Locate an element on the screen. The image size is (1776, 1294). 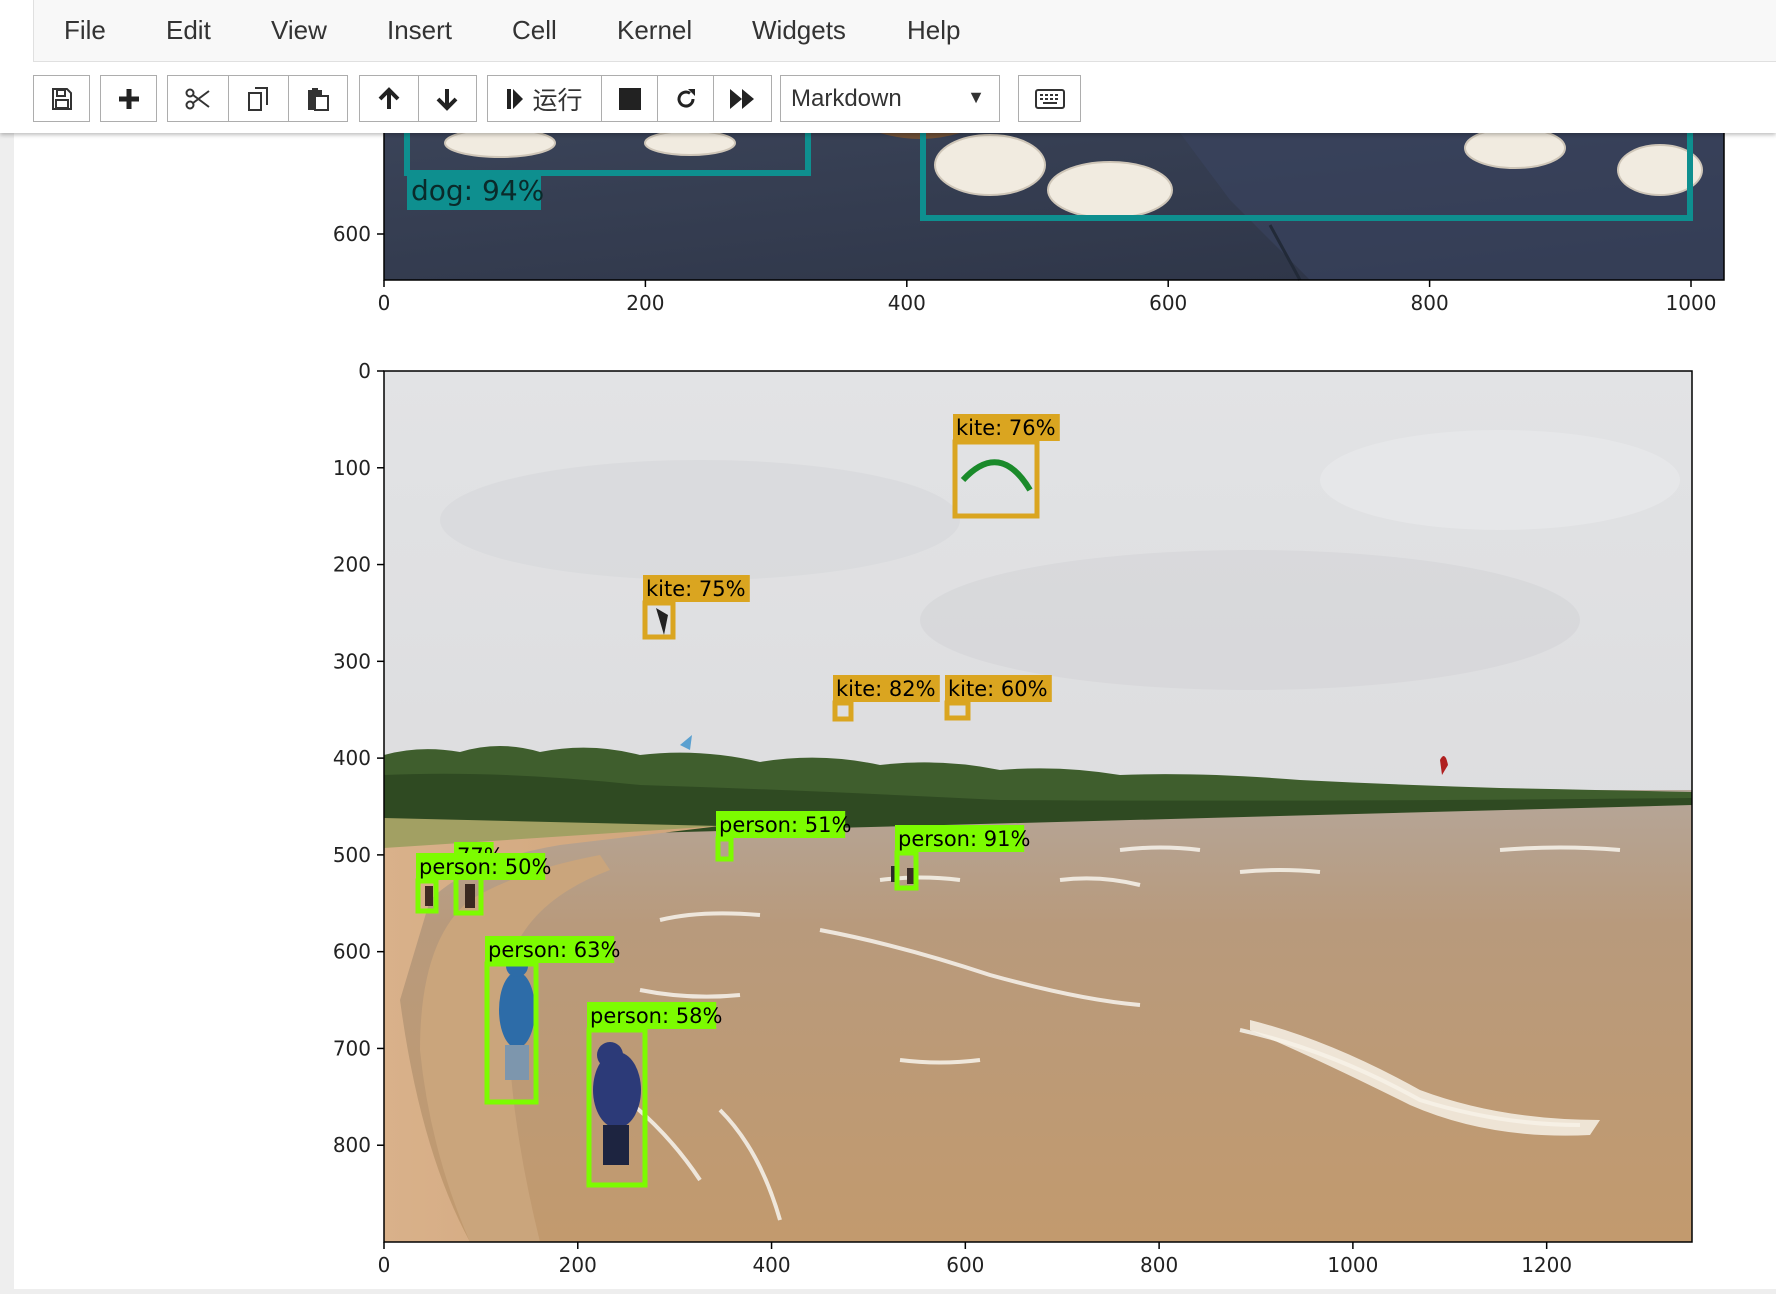
paste-button is located at coordinates (318, 98).